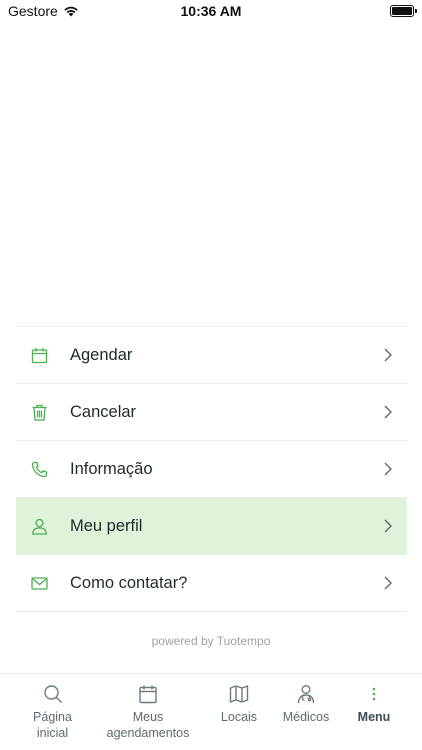 The height and width of the screenshot is (750, 422). I want to click on tab-label: Menu, so click(374, 717).